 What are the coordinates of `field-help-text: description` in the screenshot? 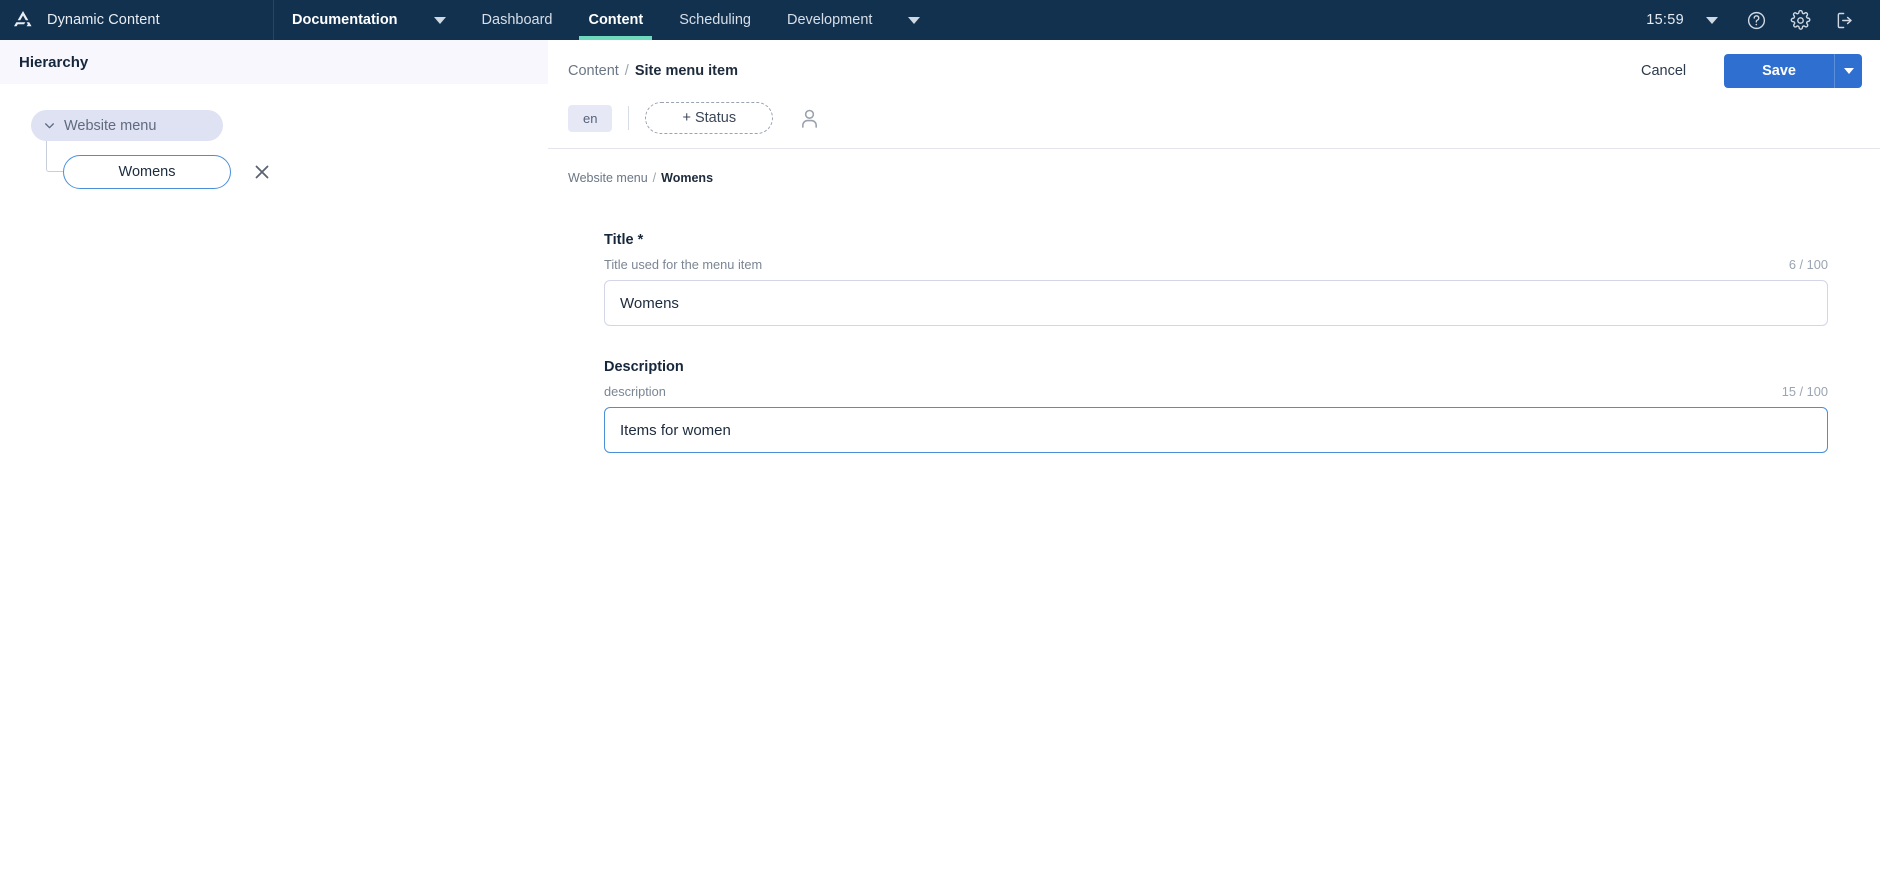 It's located at (635, 391).